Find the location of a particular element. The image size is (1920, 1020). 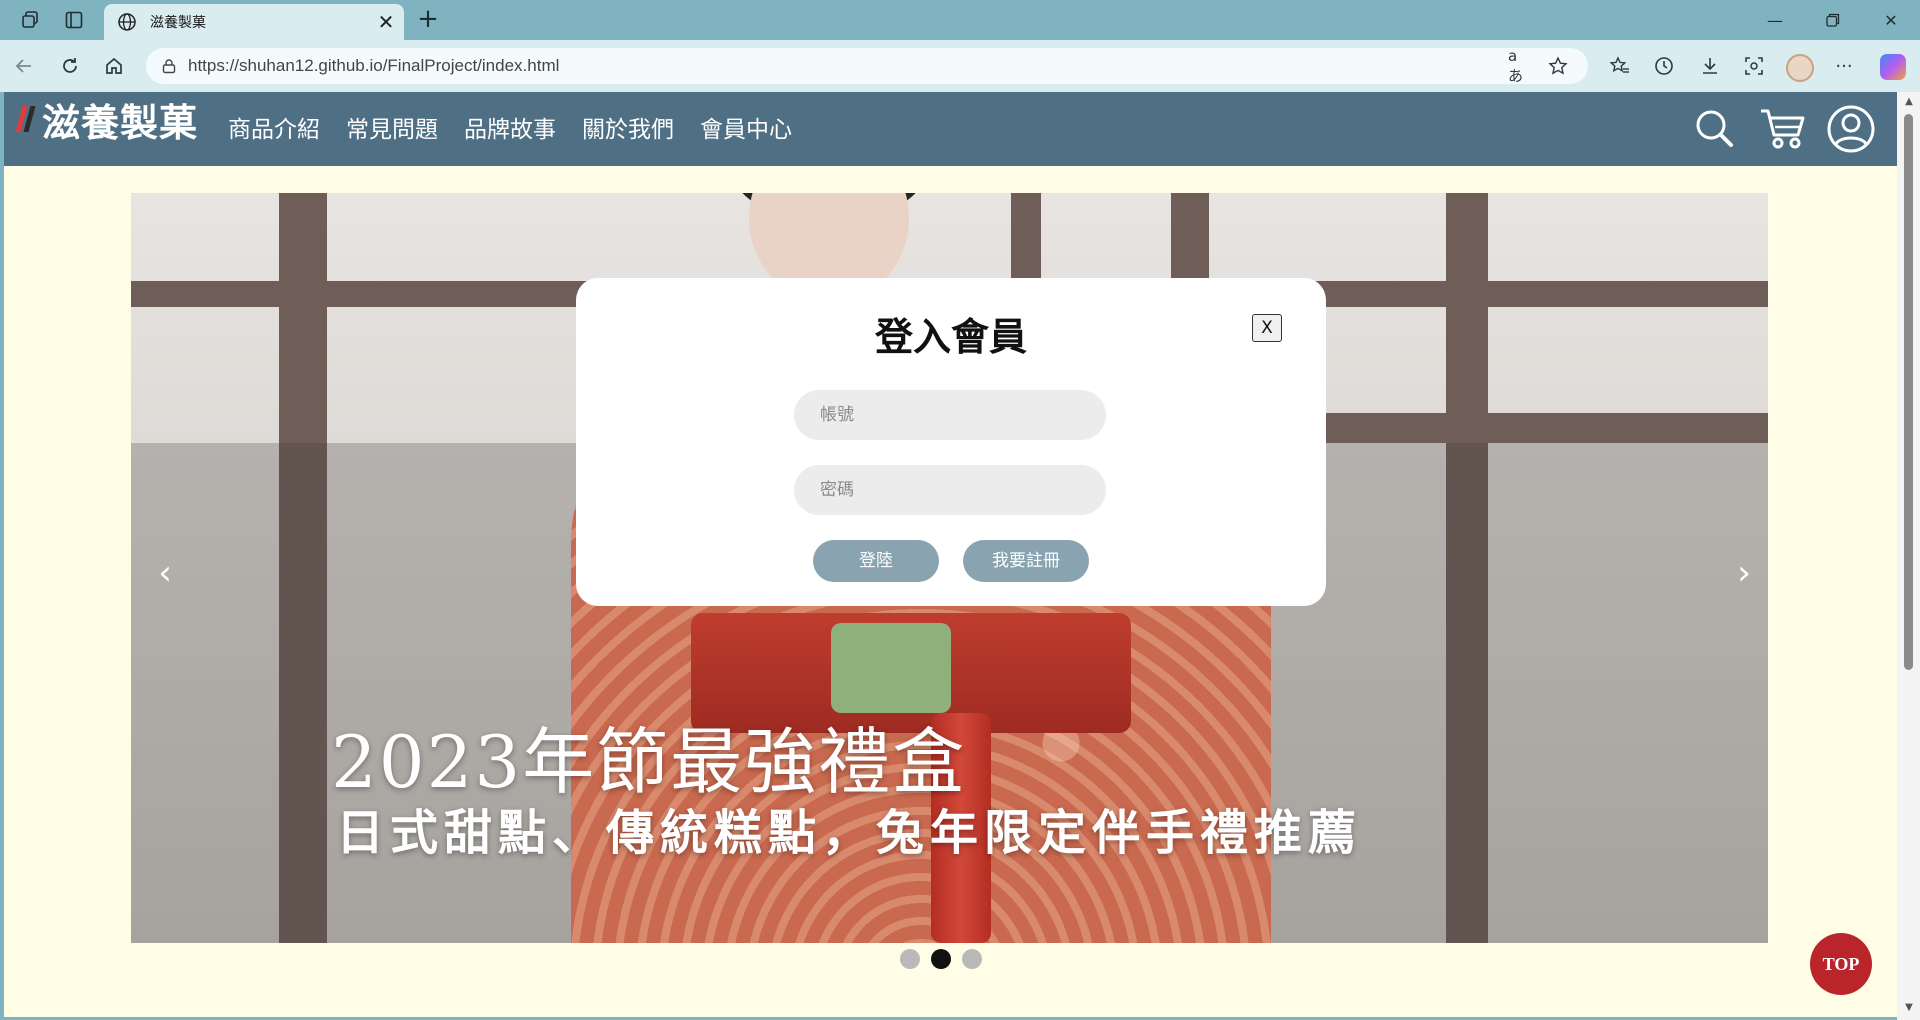

screenshot-icon is located at coordinates (1754, 66).